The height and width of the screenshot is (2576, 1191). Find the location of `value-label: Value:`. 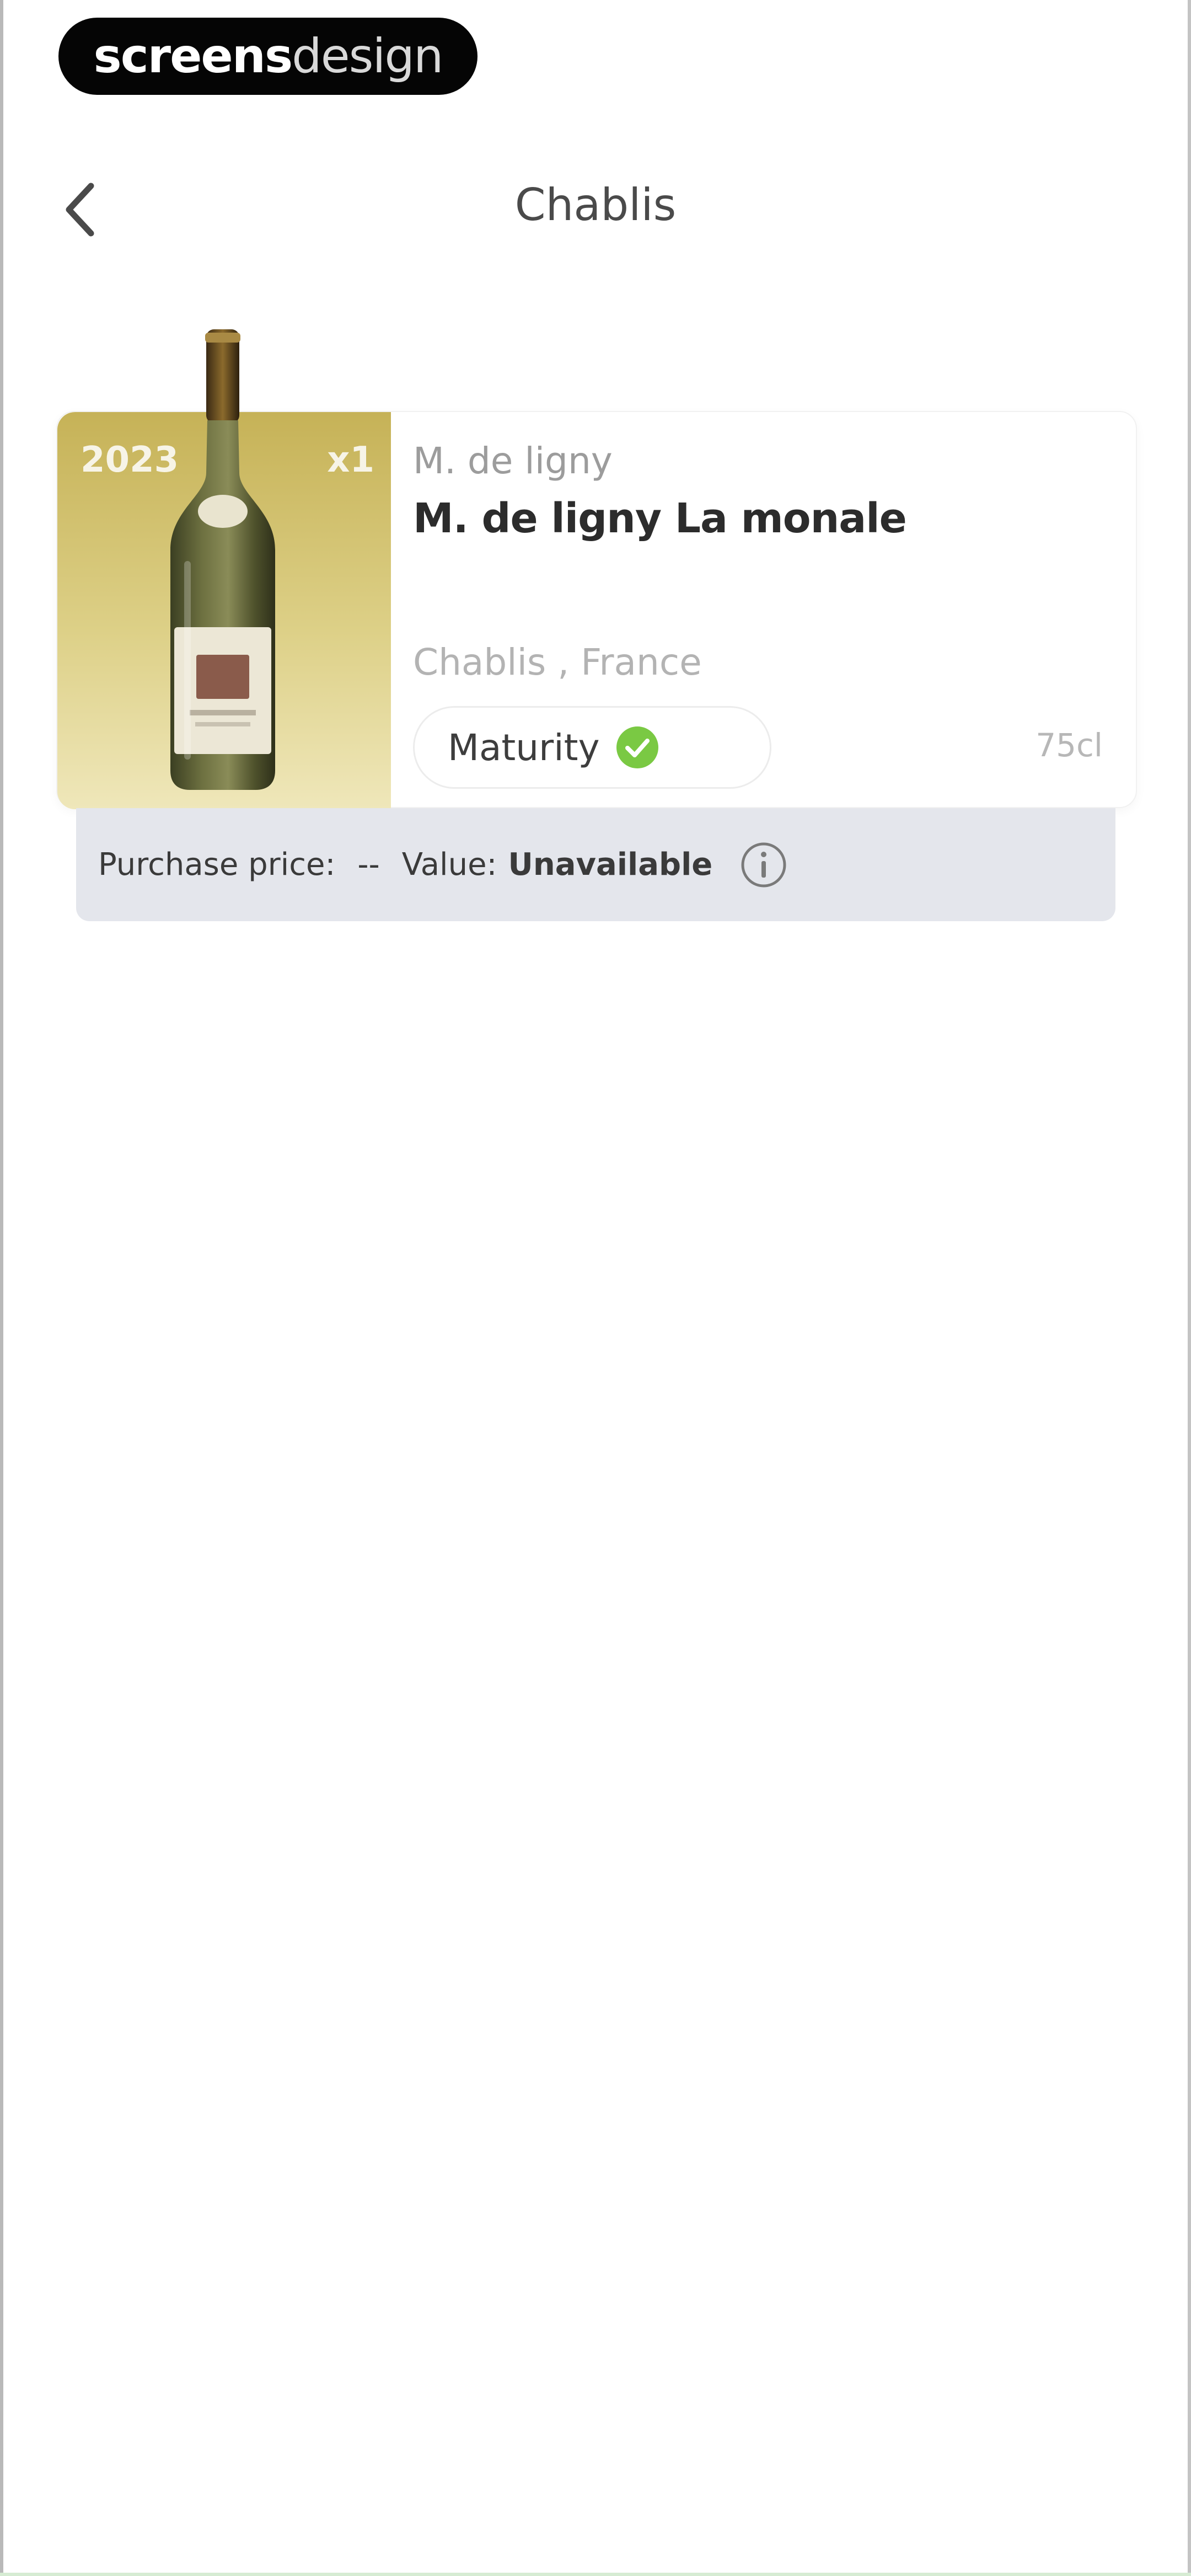

value-label: Value: is located at coordinates (449, 865).